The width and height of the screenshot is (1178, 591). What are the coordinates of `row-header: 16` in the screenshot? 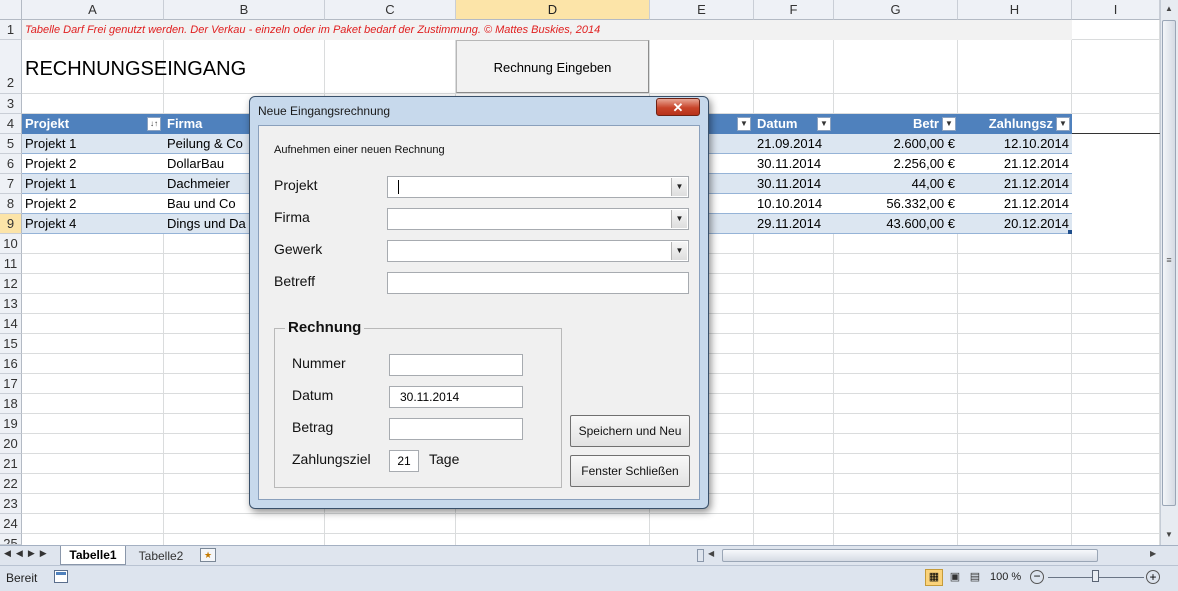 It's located at (11, 364).